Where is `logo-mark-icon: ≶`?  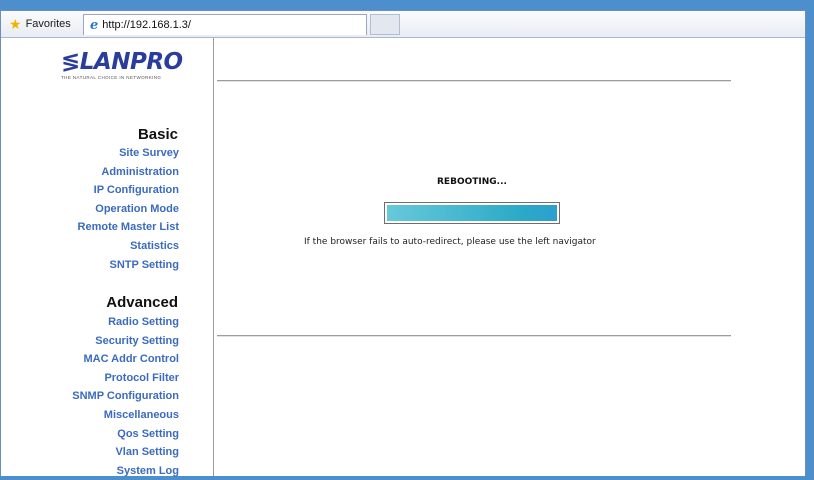
logo-mark-icon: ≶ is located at coordinates (70, 62).